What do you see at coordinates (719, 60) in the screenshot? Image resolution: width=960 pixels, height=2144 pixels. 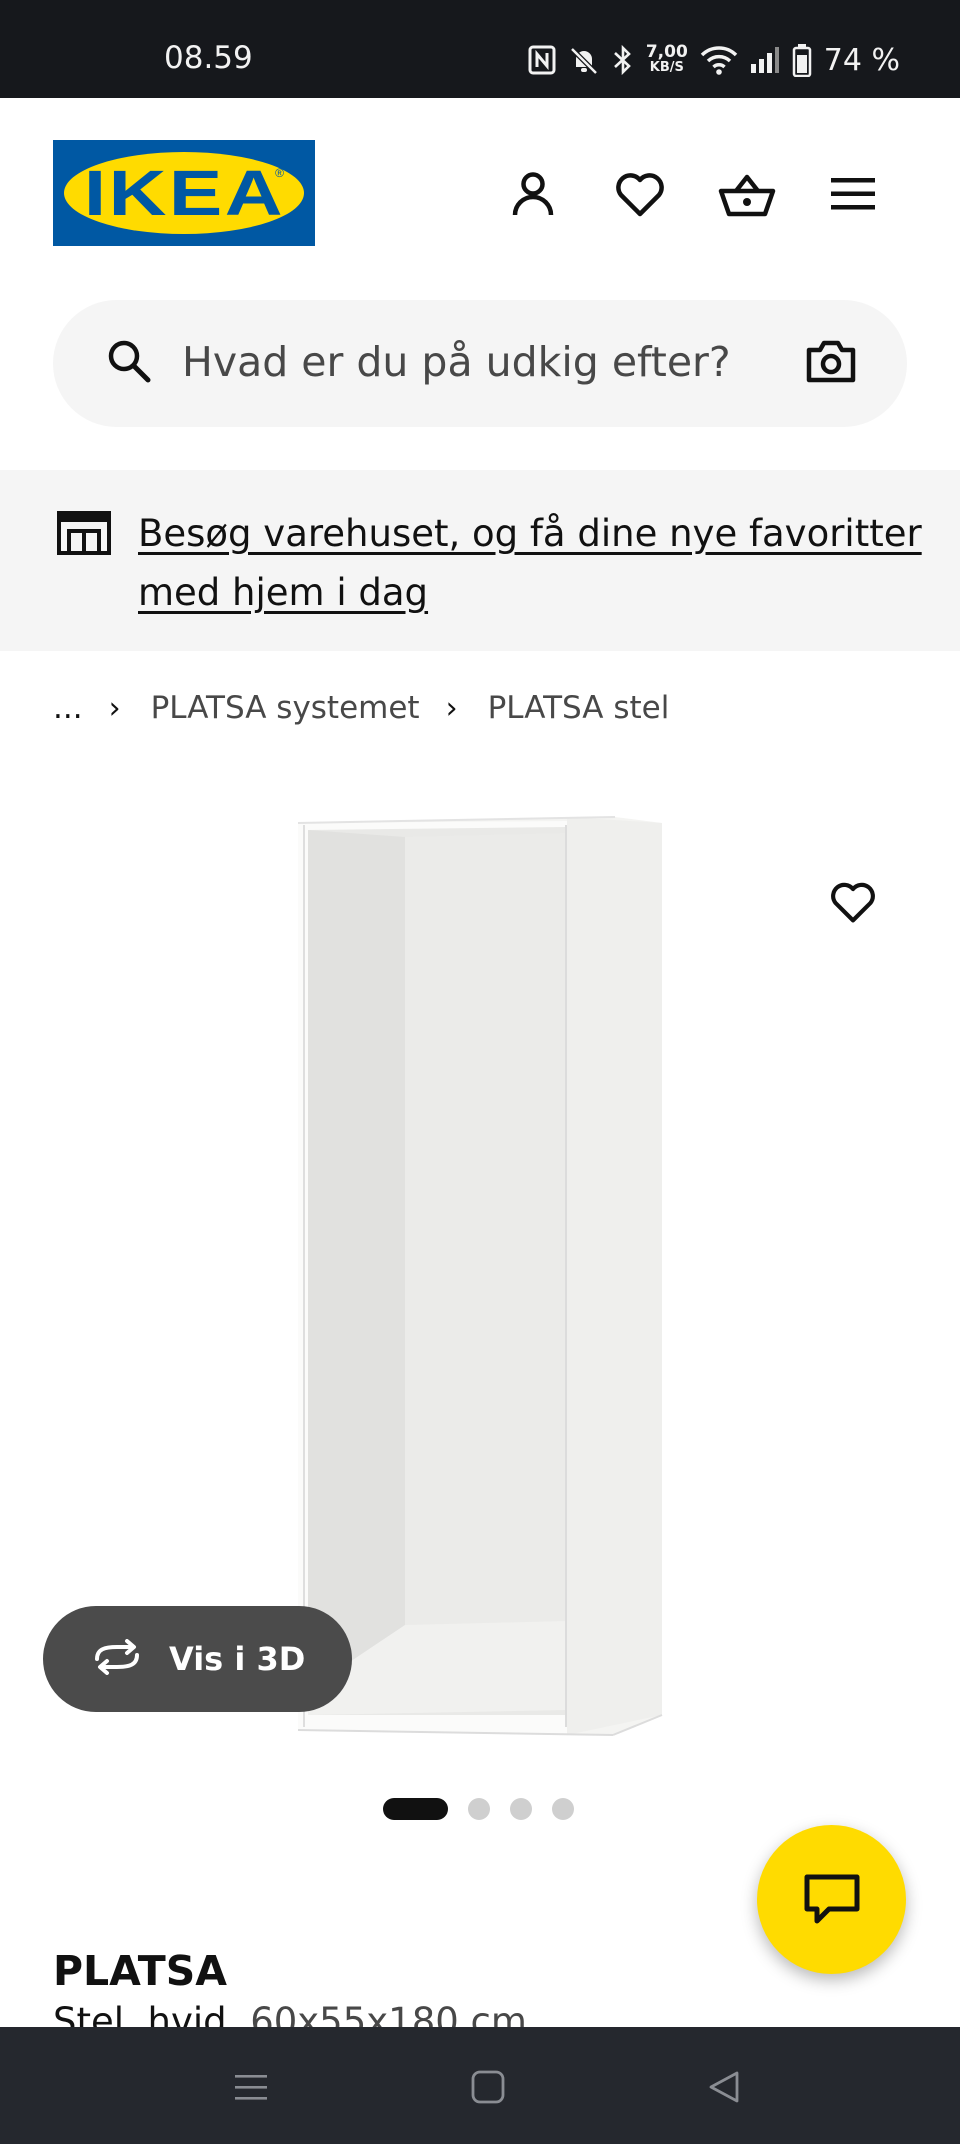 I see `wifi-icon` at bounding box center [719, 60].